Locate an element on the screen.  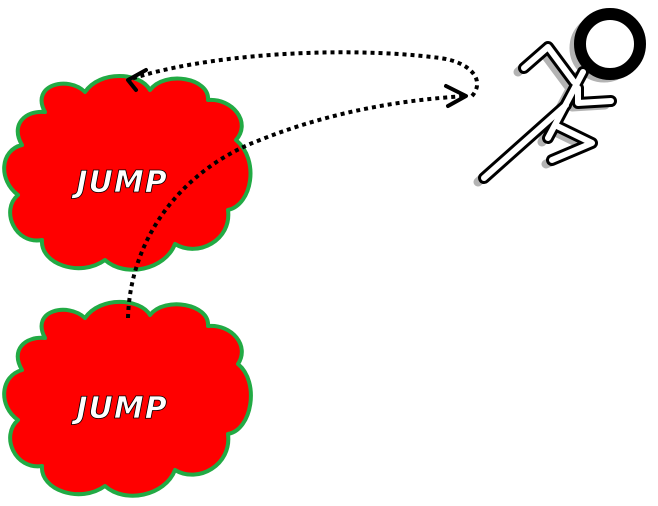
cloud-bottom-label: JUMP is located at coordinates (119, 408).